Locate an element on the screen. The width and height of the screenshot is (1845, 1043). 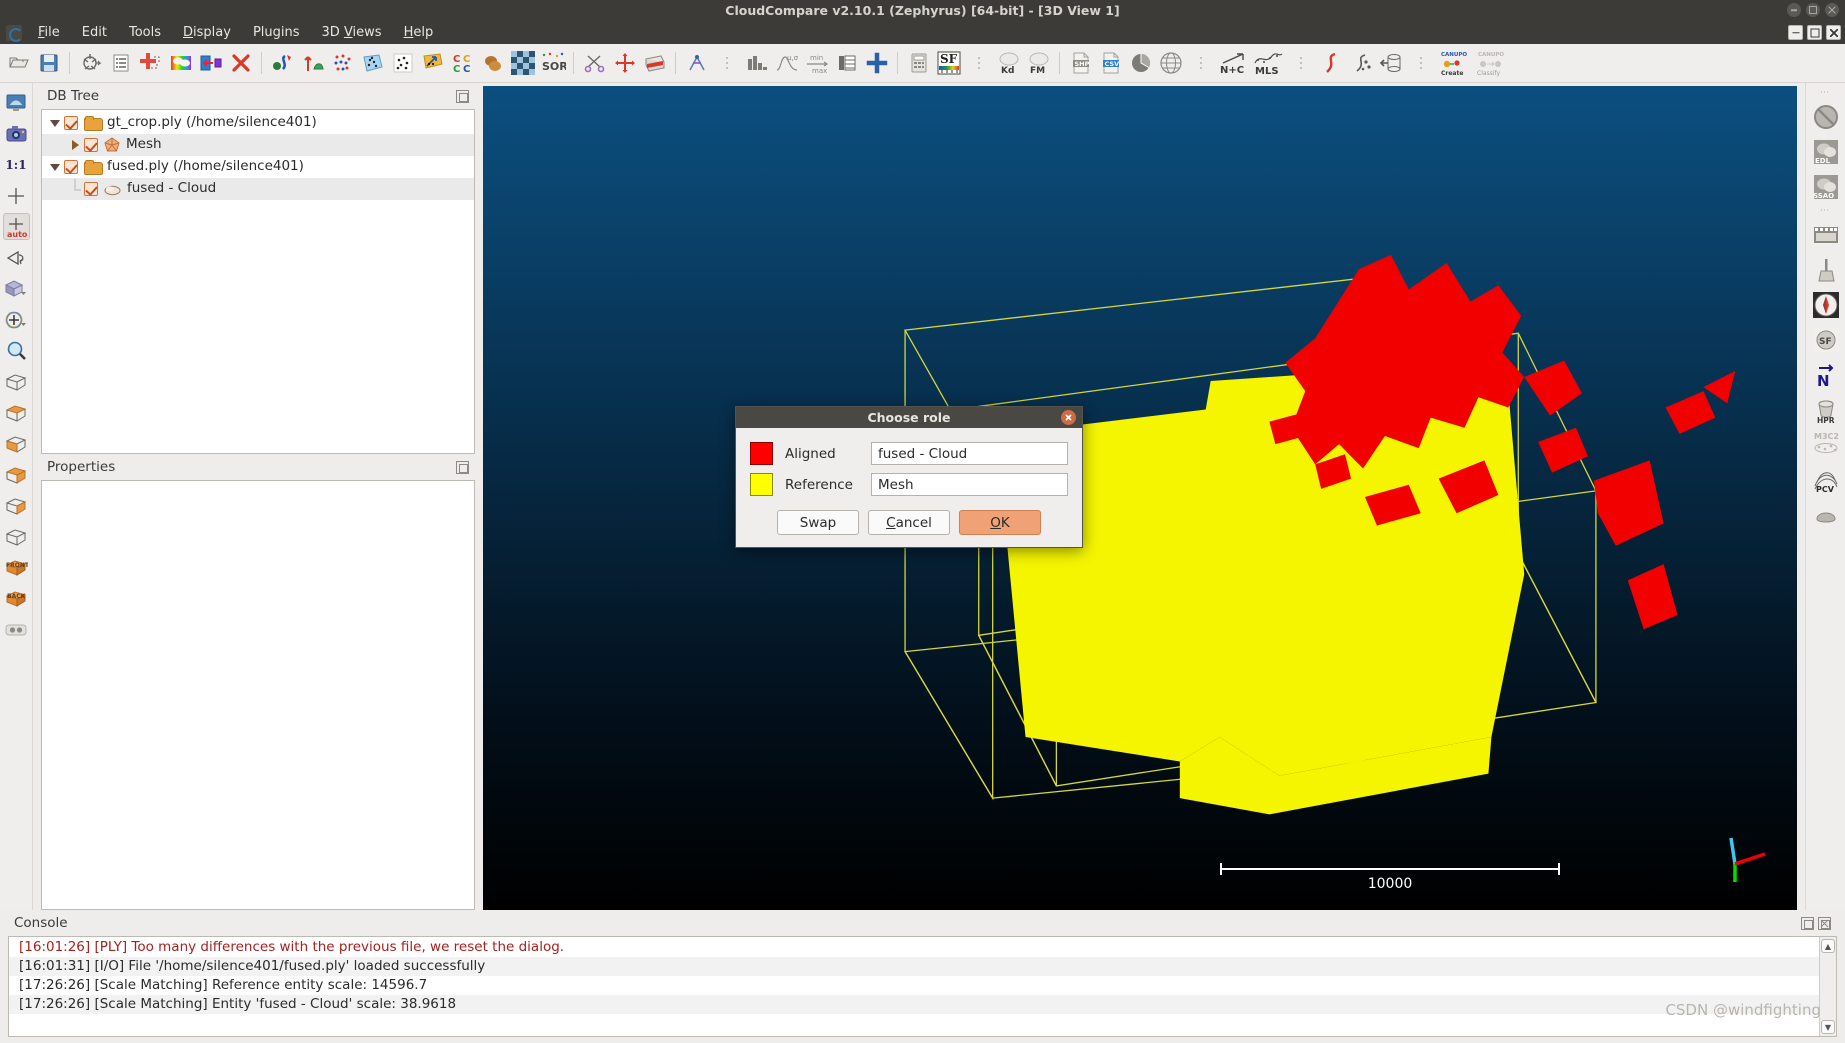
checkerboard-icon is located at coordinates (522, 63).